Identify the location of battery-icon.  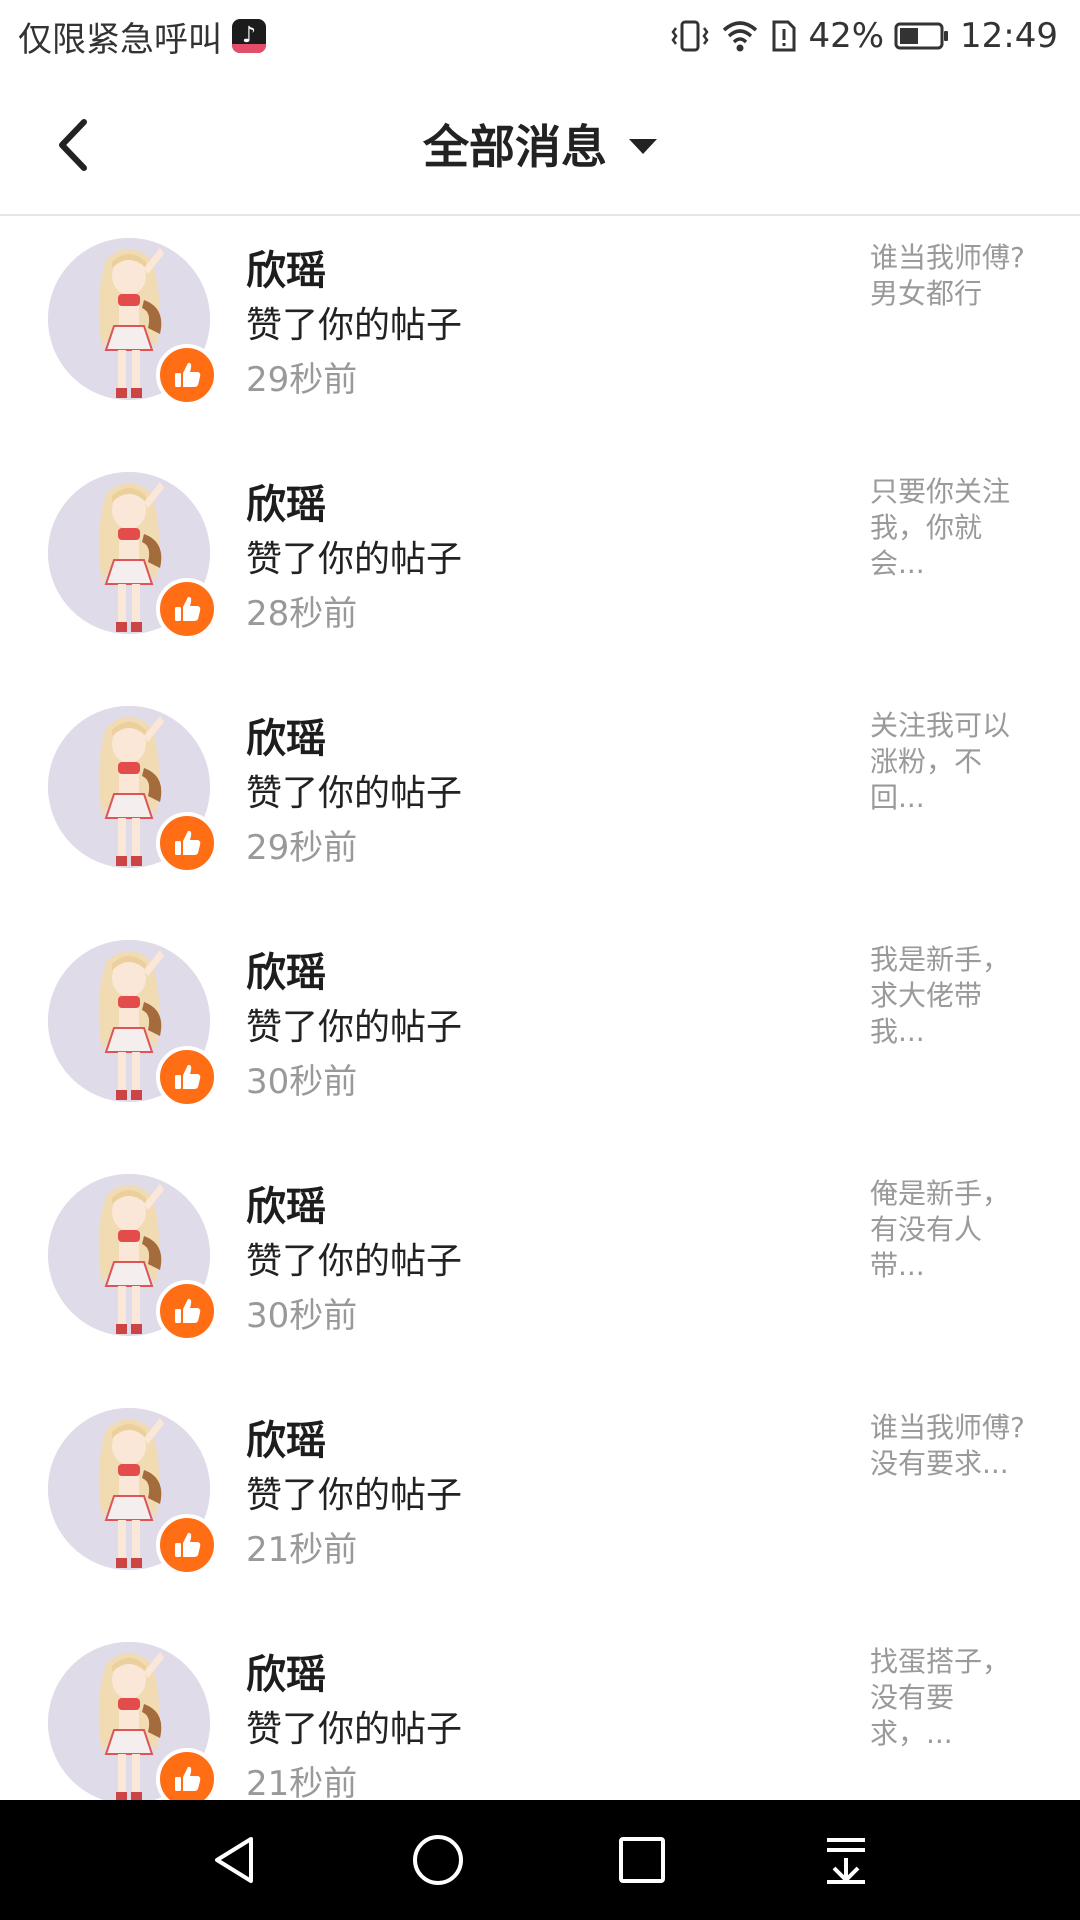
(922, 36).